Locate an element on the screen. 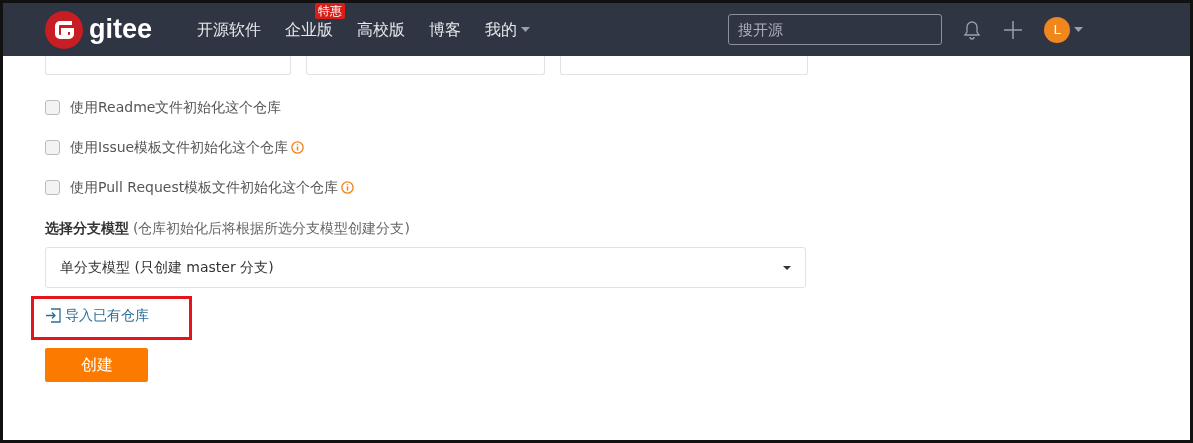 The width and height of the screenshot is (1193, 443). nav-link: 企业版 is located at coordinates (309, 29).